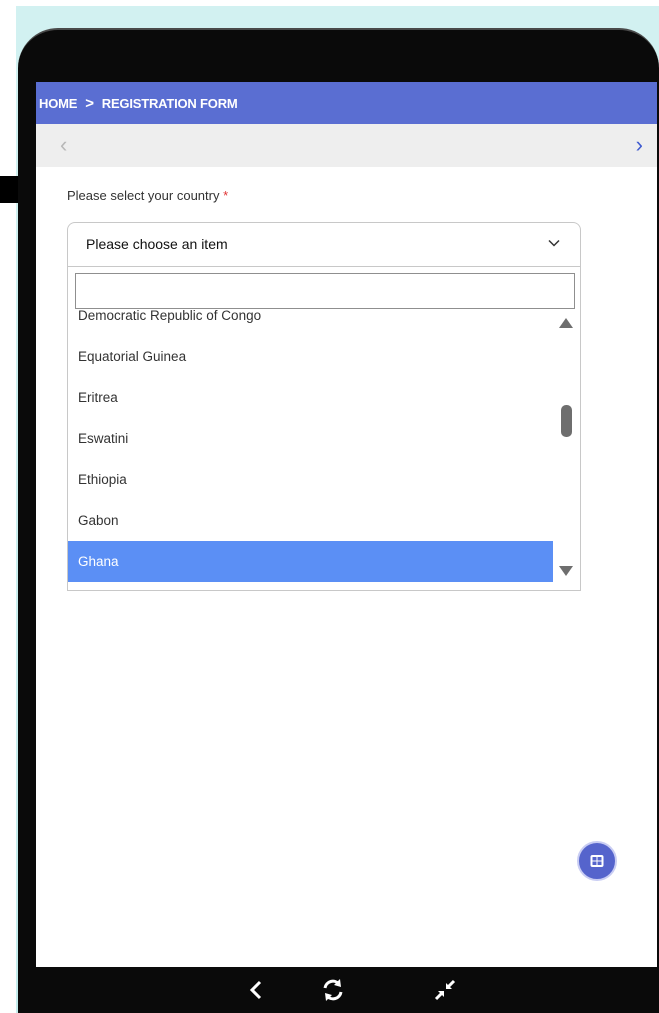 The height and width of the screenshot is (1013, 659). I want to click on dropdown-scrollbar, so click(566, 447).